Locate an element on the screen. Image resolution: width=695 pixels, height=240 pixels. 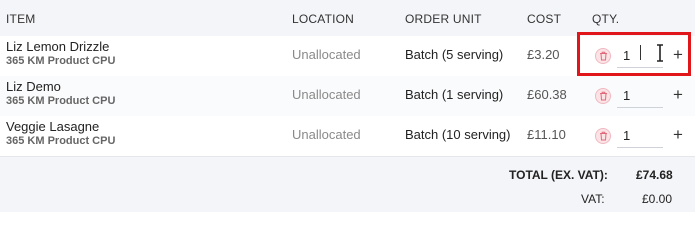
header-qty: QTY. is located at coordinates (606, 19).